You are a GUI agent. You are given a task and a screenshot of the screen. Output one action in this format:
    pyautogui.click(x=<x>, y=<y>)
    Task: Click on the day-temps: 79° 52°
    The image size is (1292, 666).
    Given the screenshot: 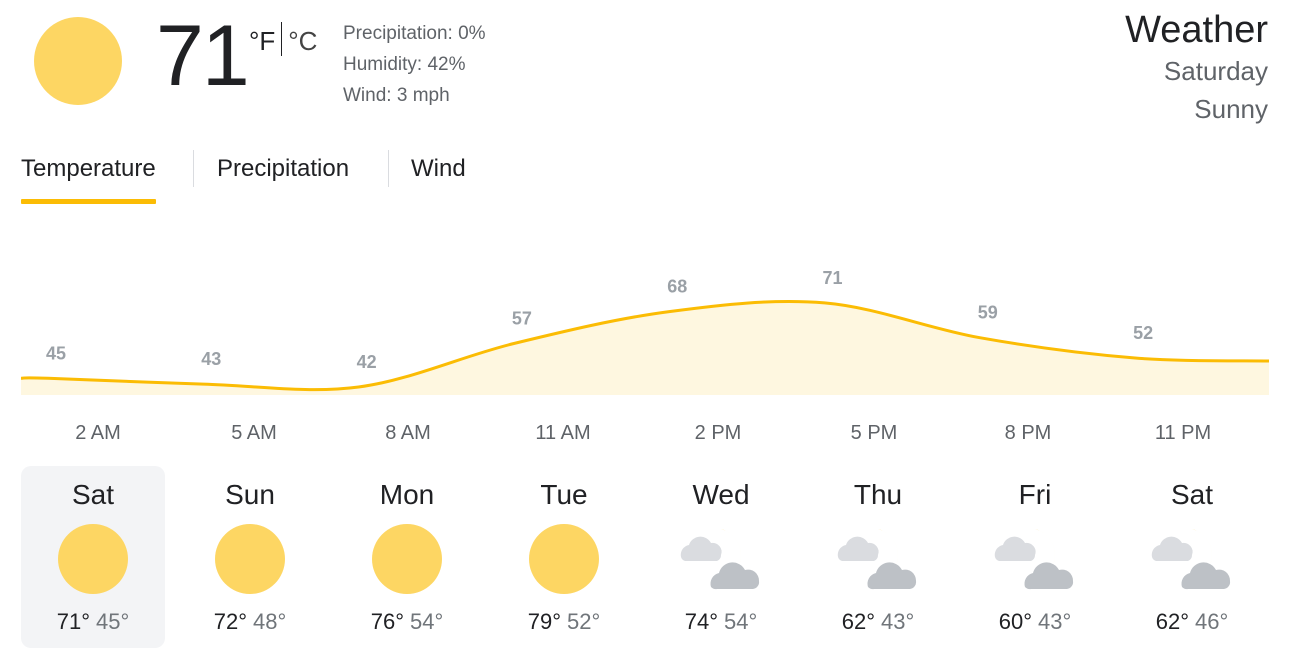 What is the action you would take?
    pyautogui.click(x=564, y=622)
    